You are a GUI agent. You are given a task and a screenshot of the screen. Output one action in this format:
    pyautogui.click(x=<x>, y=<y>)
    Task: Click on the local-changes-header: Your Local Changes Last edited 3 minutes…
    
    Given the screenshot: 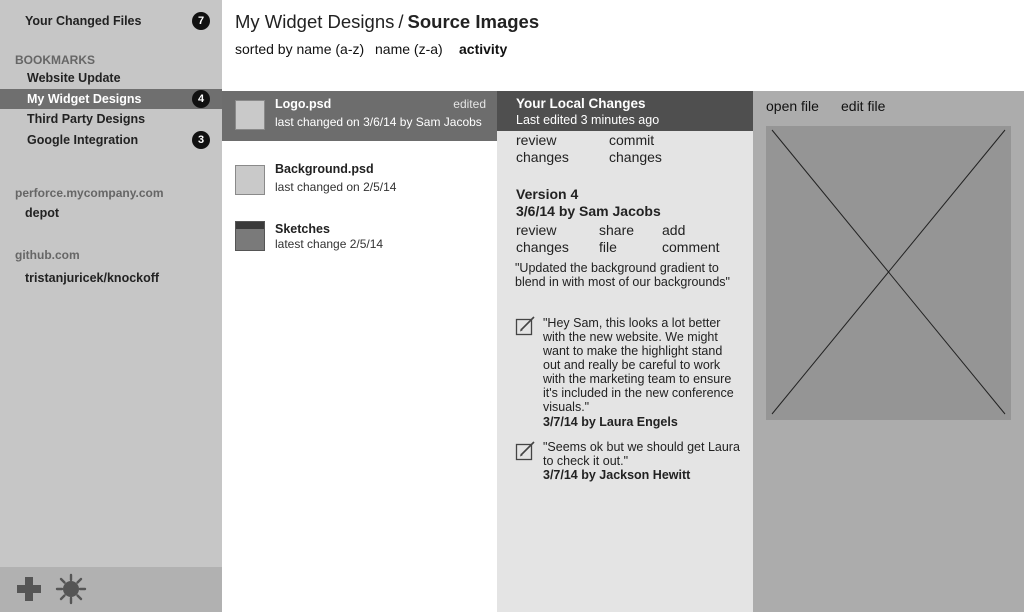 What is the action you would take?
    pyautogui.click(x=625, y=111)
    